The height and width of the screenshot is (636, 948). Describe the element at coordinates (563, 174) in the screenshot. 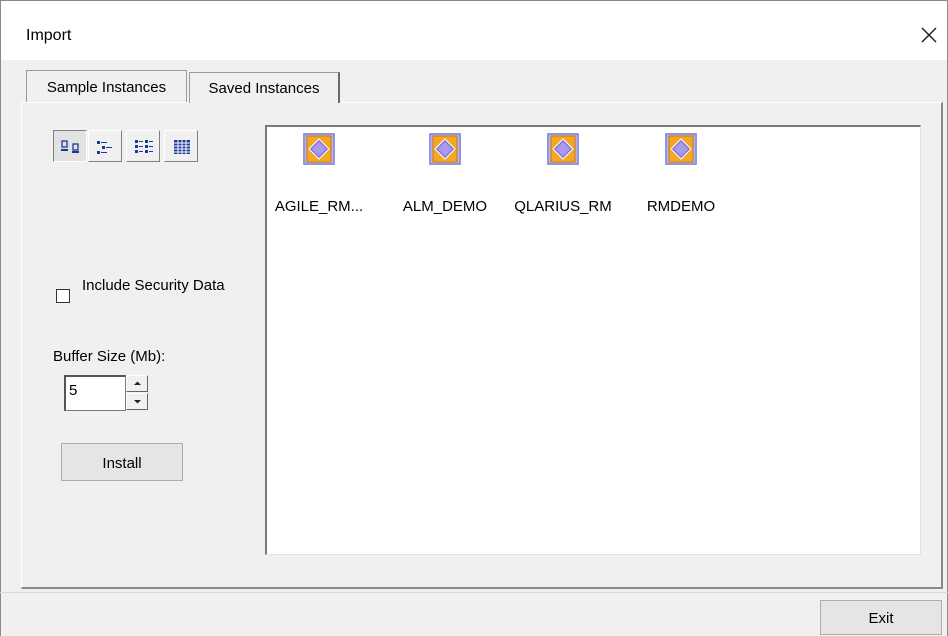

I see `instance-item: QLARIUS_RM` at that location.